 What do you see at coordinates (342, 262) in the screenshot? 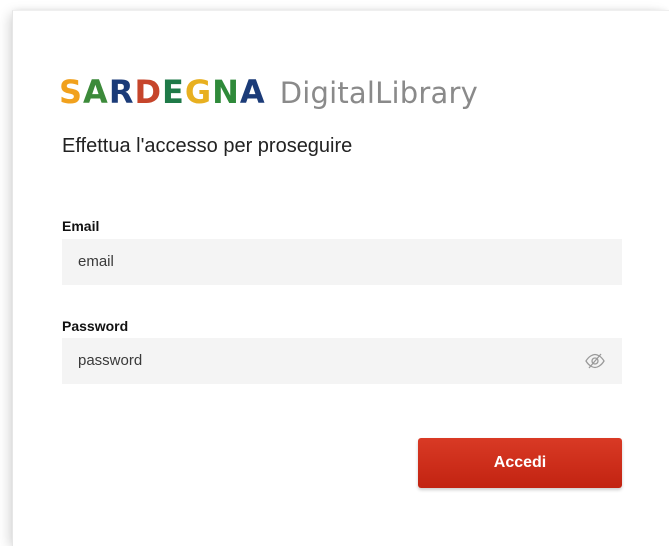
I see `email-field: email` at bounding box center [342, 262].